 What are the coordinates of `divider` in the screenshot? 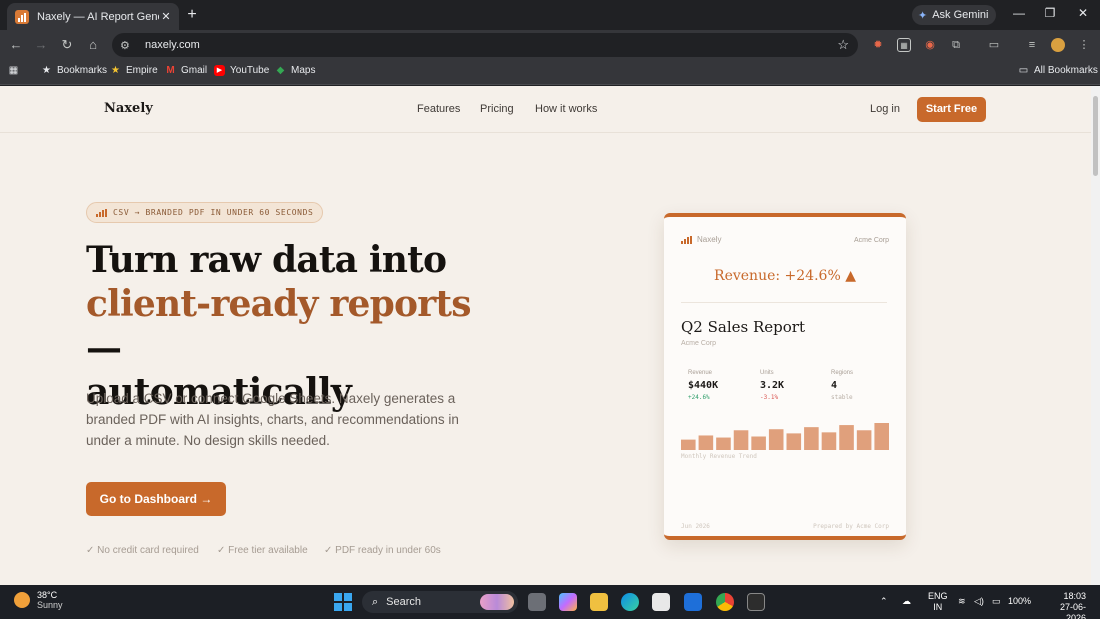 It's located at (784, 302).